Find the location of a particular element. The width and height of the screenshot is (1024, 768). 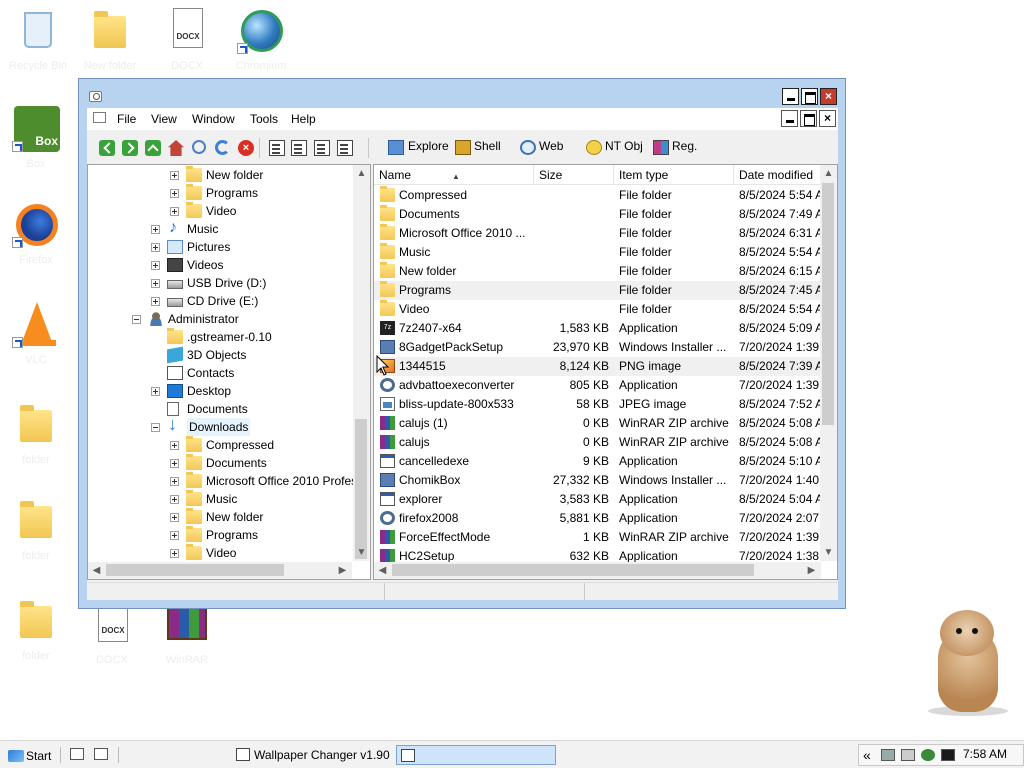

list-vertical-scrollbar: ▲ ▼ is located at coordinates (828, 363).